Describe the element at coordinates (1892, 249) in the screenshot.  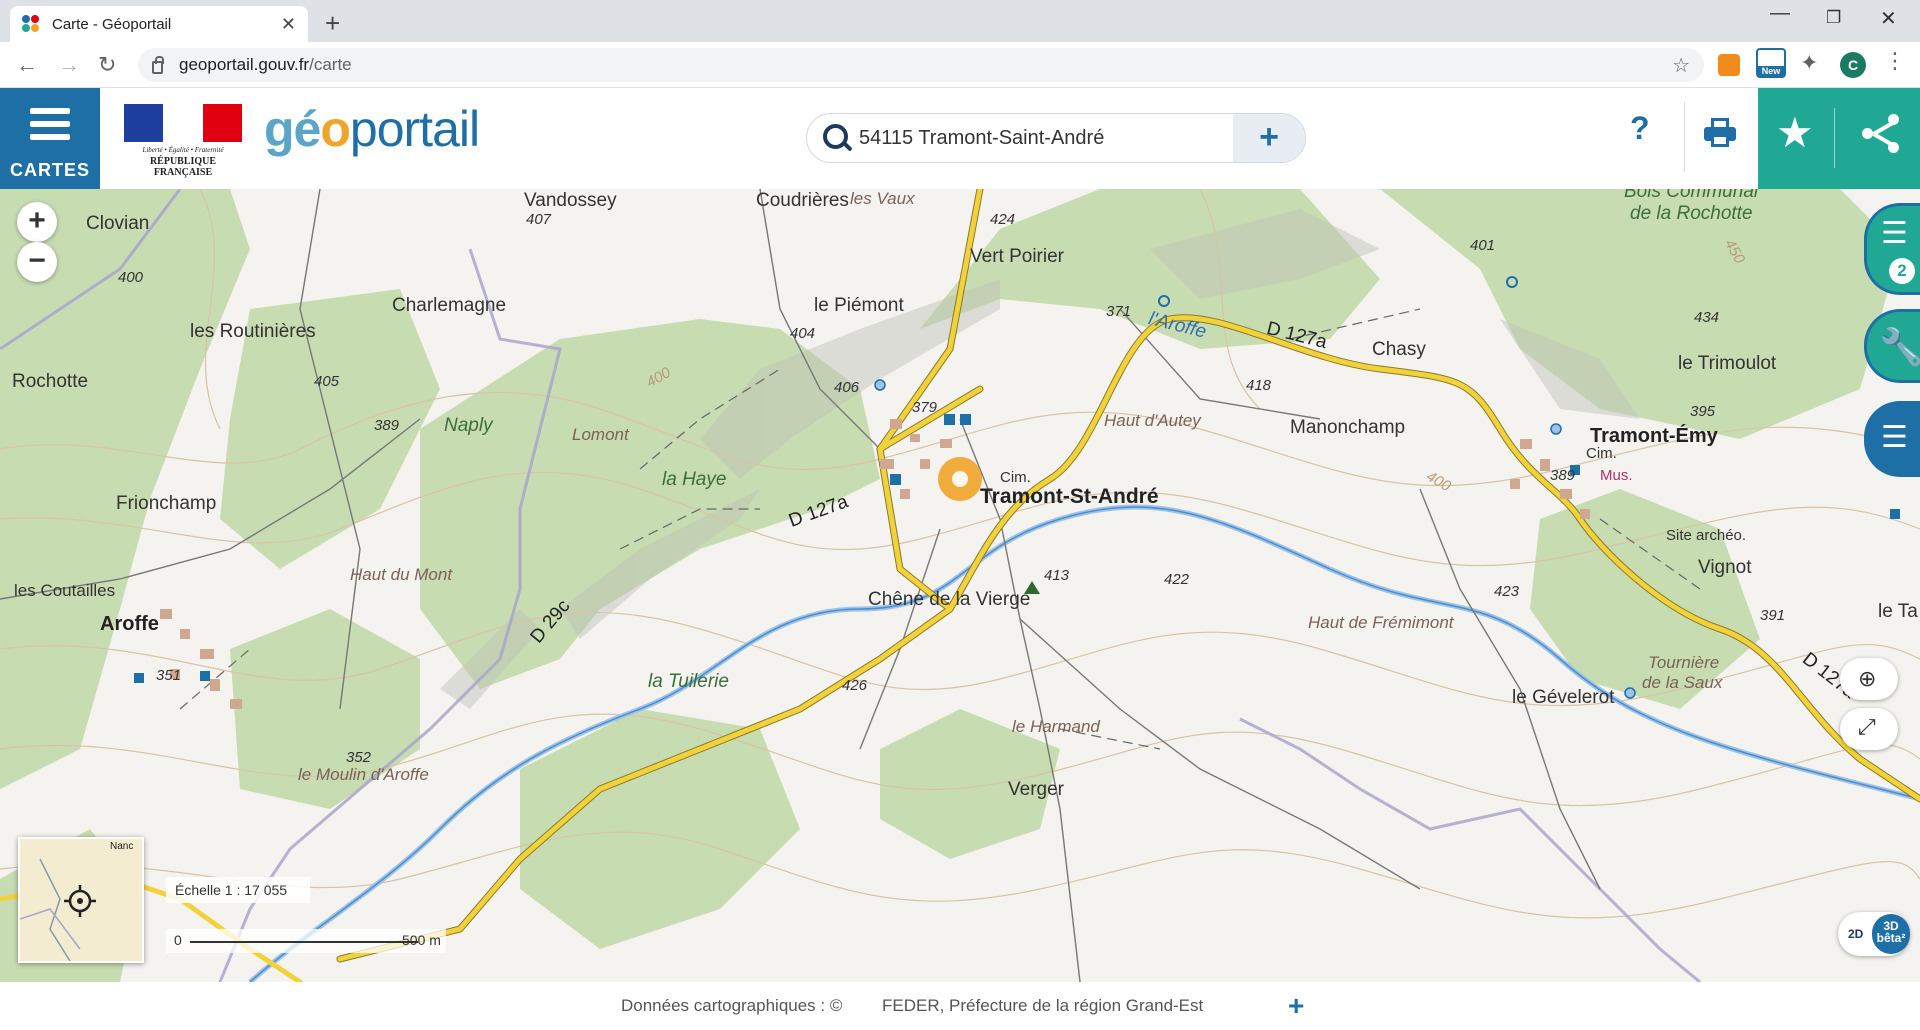
I see `layers-tab: ☰ 2` at that location.